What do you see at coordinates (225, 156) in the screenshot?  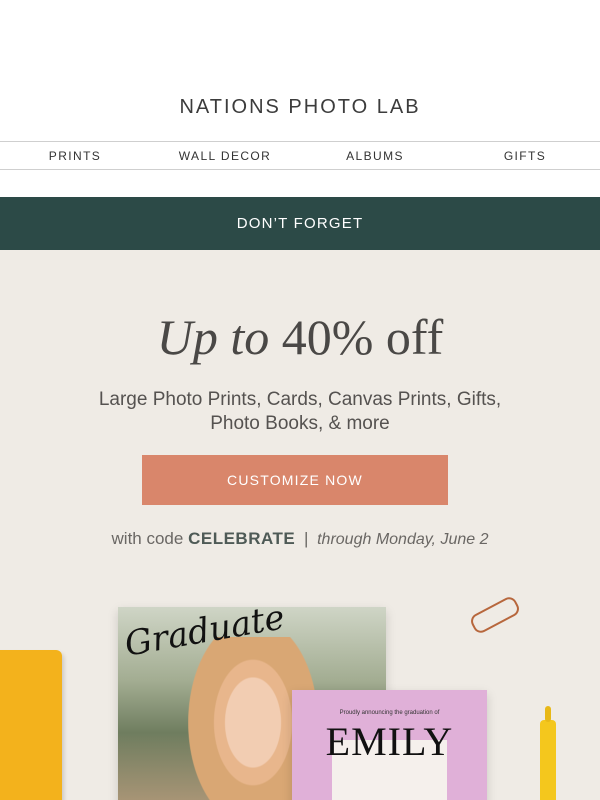 I see `nav-wall-decor: WALL DECOR` at bounding box center [225, 156].